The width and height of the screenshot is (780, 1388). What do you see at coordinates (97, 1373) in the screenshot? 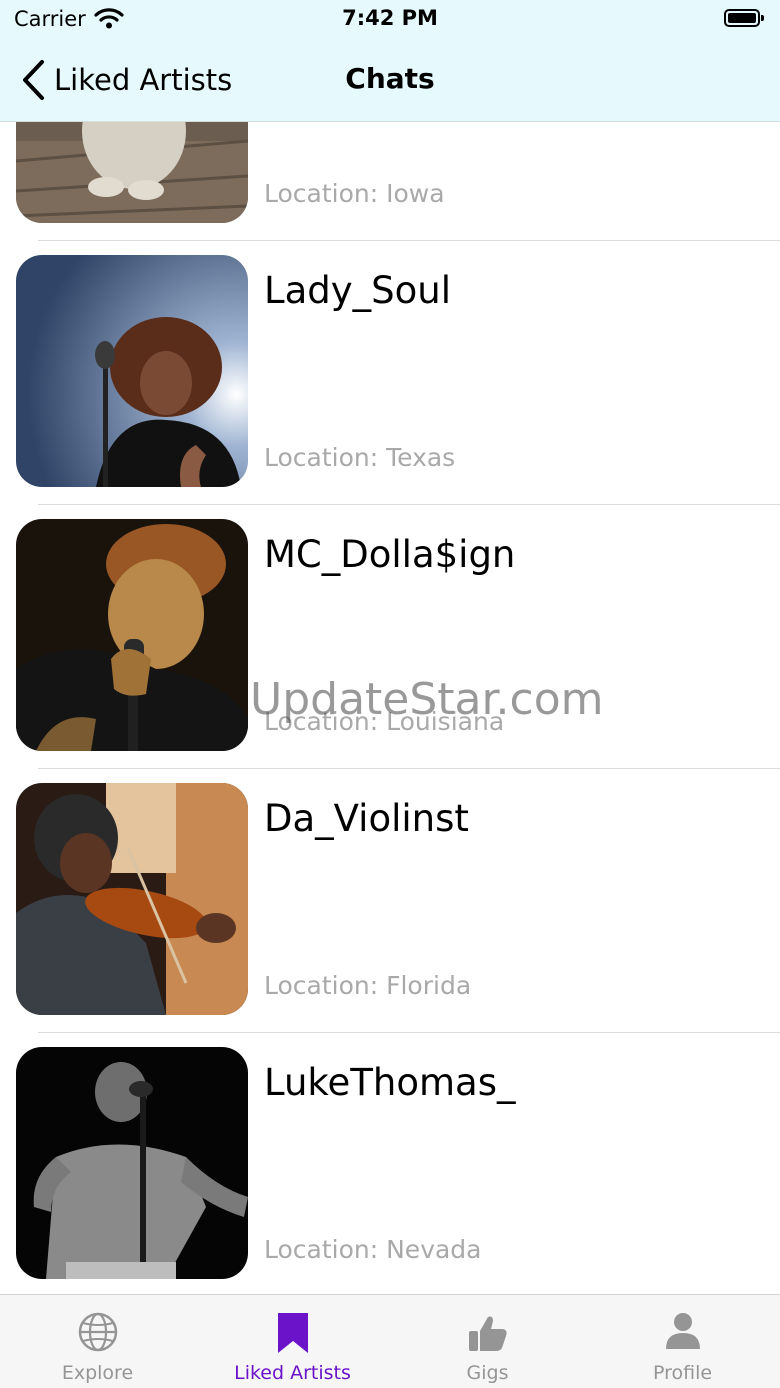
I see `tab-label: Explore` at bounding box center [97, 1373].